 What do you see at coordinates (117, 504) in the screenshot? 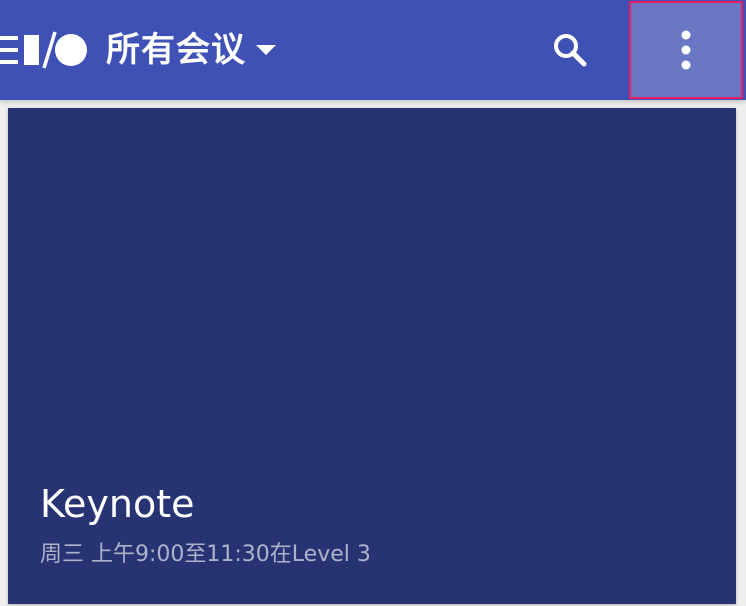
I see `session-title: Keynote` at bounding box center [117, 504].